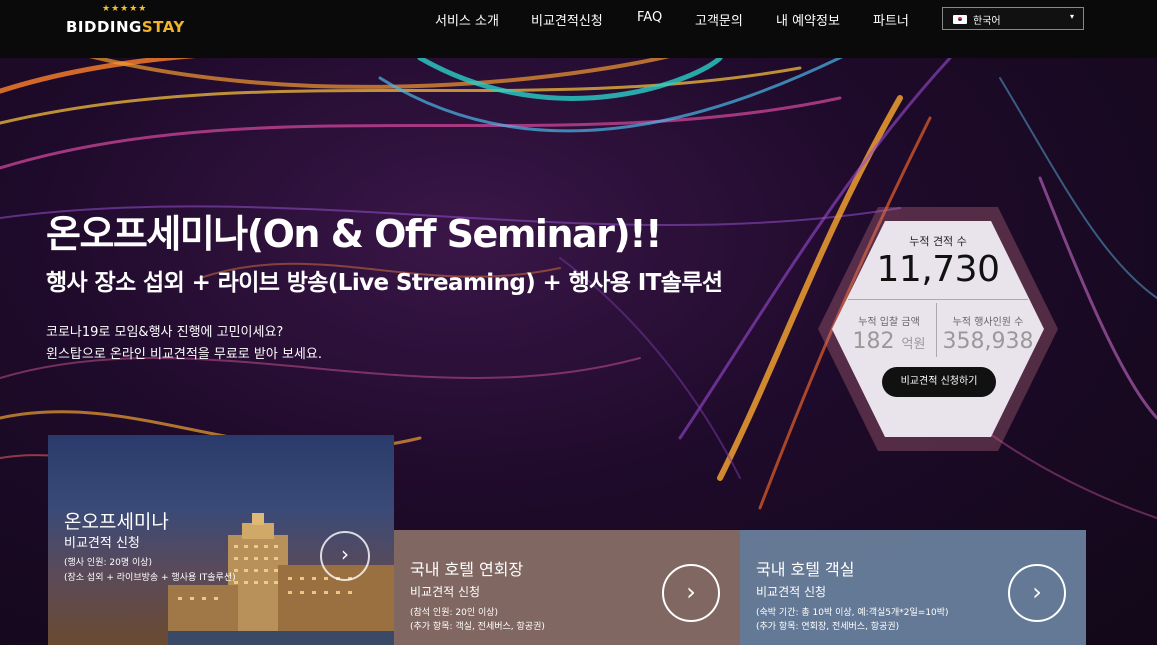 The width and height of the screenshot is (1157, 645). What do you see at coordinates (1071, 16) in the screenshot?
I see `chevron-down-icon: ▾` at bounding box center [1071, 16].